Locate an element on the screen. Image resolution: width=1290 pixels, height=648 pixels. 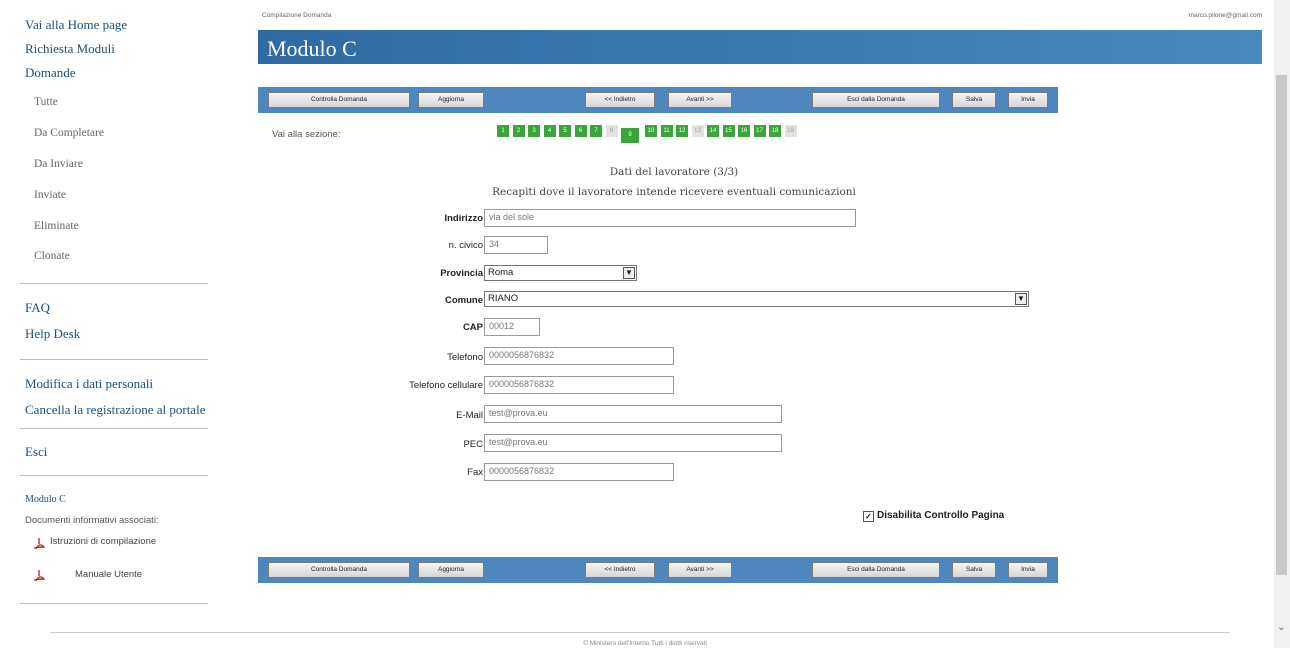
scrollbar-thumb is located at coordinates (1281, 325).